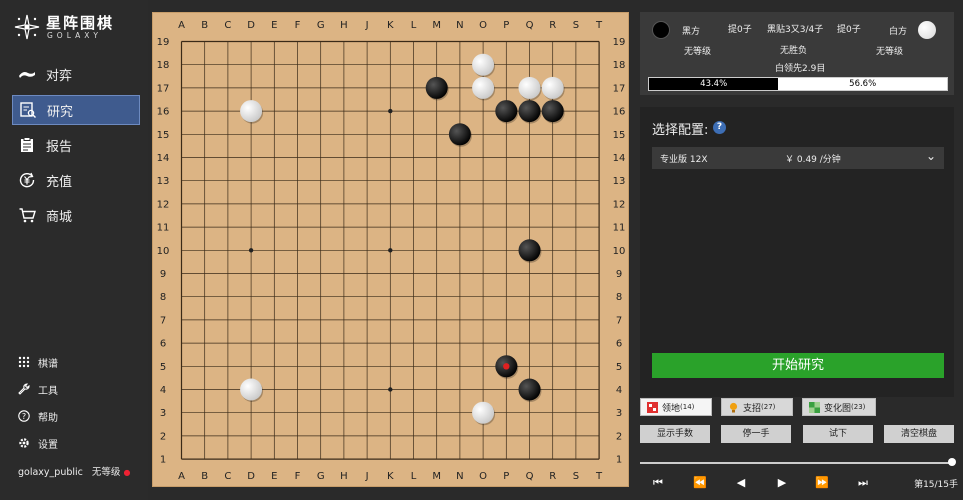 This screenshot has width=963, height=500. What do you see at coordinates (163, 390) in the screenshot?
I see `row-label-left: 4` at bounding box center [163, 390].